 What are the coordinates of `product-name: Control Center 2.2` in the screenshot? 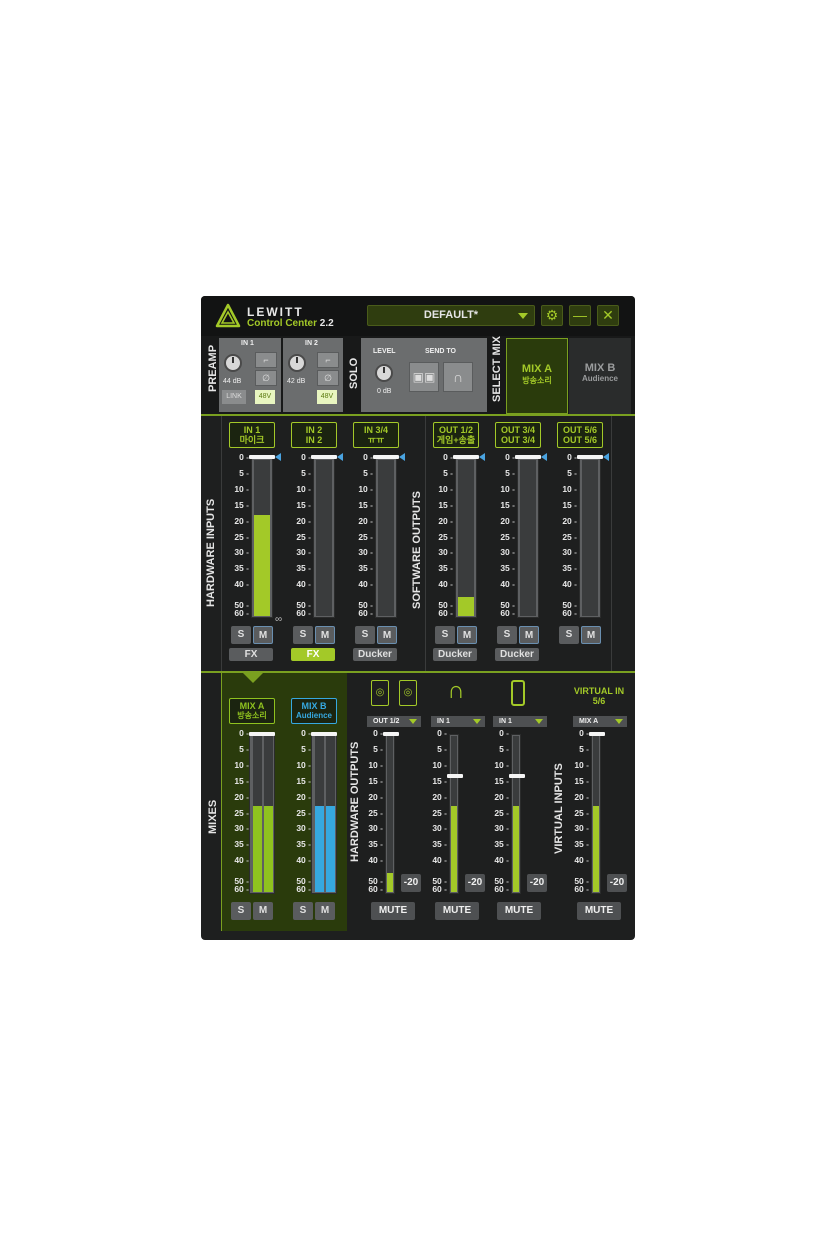 It's located at (290, 323).